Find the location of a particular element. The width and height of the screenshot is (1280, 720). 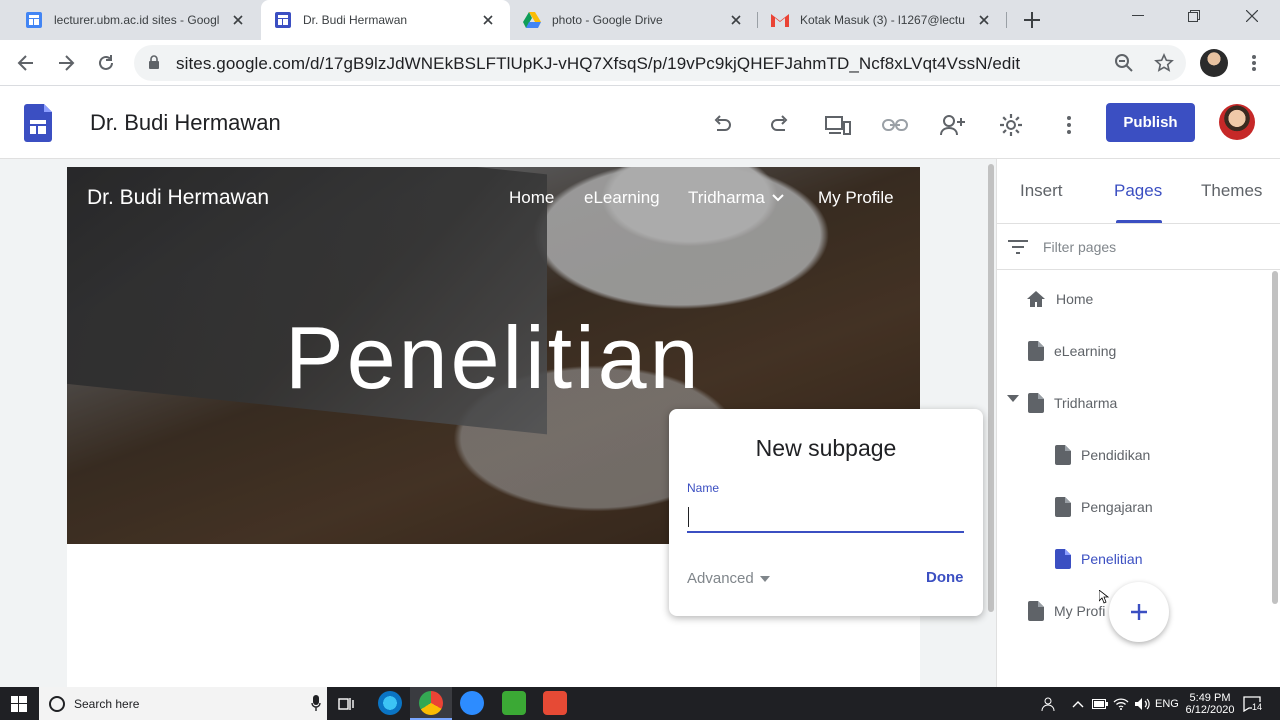

page-item-label: Pendidikan is located at coordinates (1116, 455).